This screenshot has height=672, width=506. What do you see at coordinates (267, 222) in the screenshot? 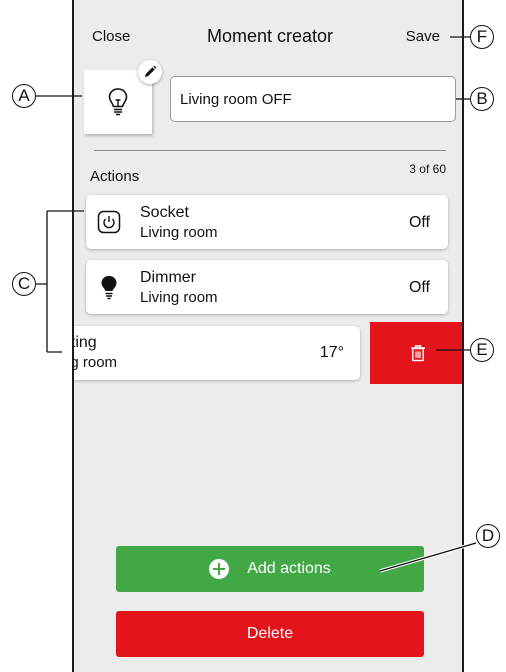
I see `action-row-socket: Socket Living room Off` at bounding box center [267, 222].